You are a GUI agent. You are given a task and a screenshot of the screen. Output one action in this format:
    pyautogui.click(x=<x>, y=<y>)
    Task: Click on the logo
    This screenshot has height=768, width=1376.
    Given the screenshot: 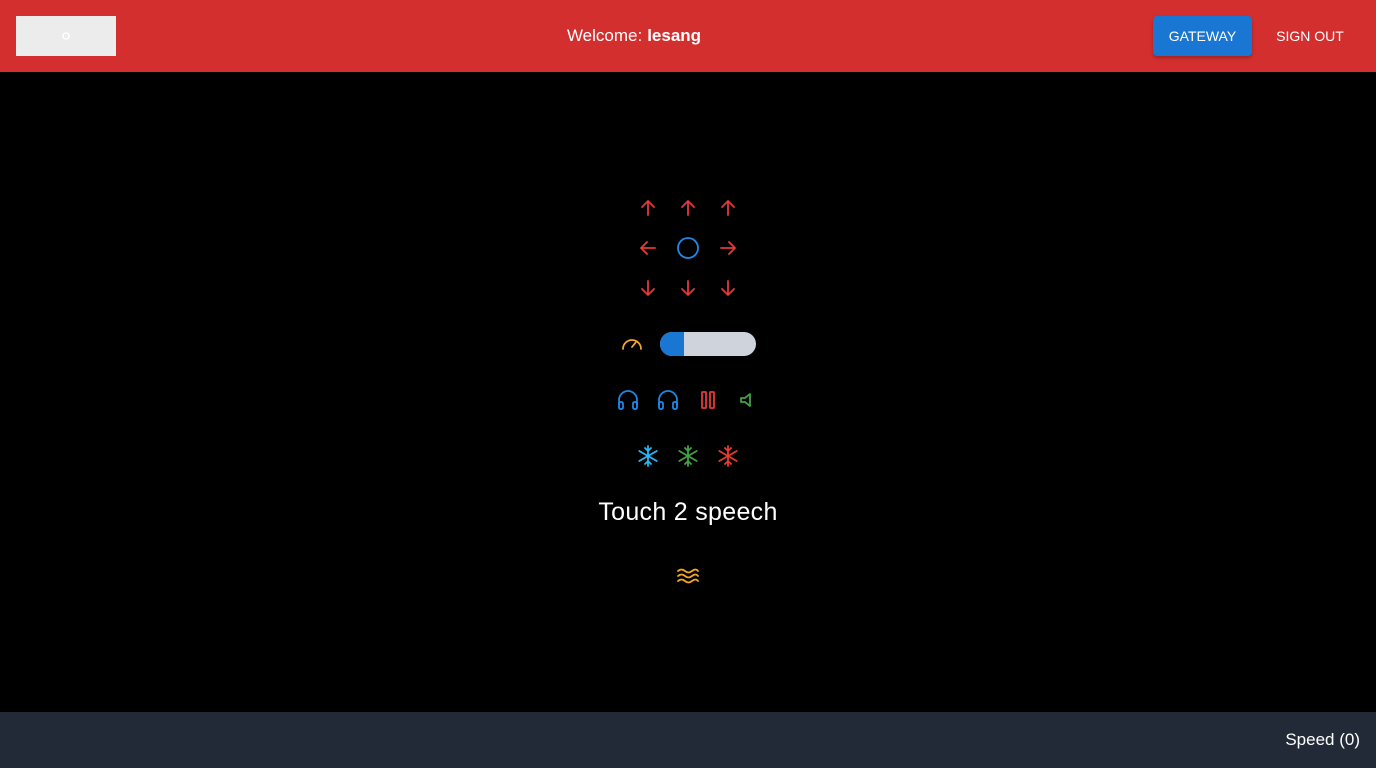 What is the action you would take?
    pyautogui.click(x=66, y=36)
    